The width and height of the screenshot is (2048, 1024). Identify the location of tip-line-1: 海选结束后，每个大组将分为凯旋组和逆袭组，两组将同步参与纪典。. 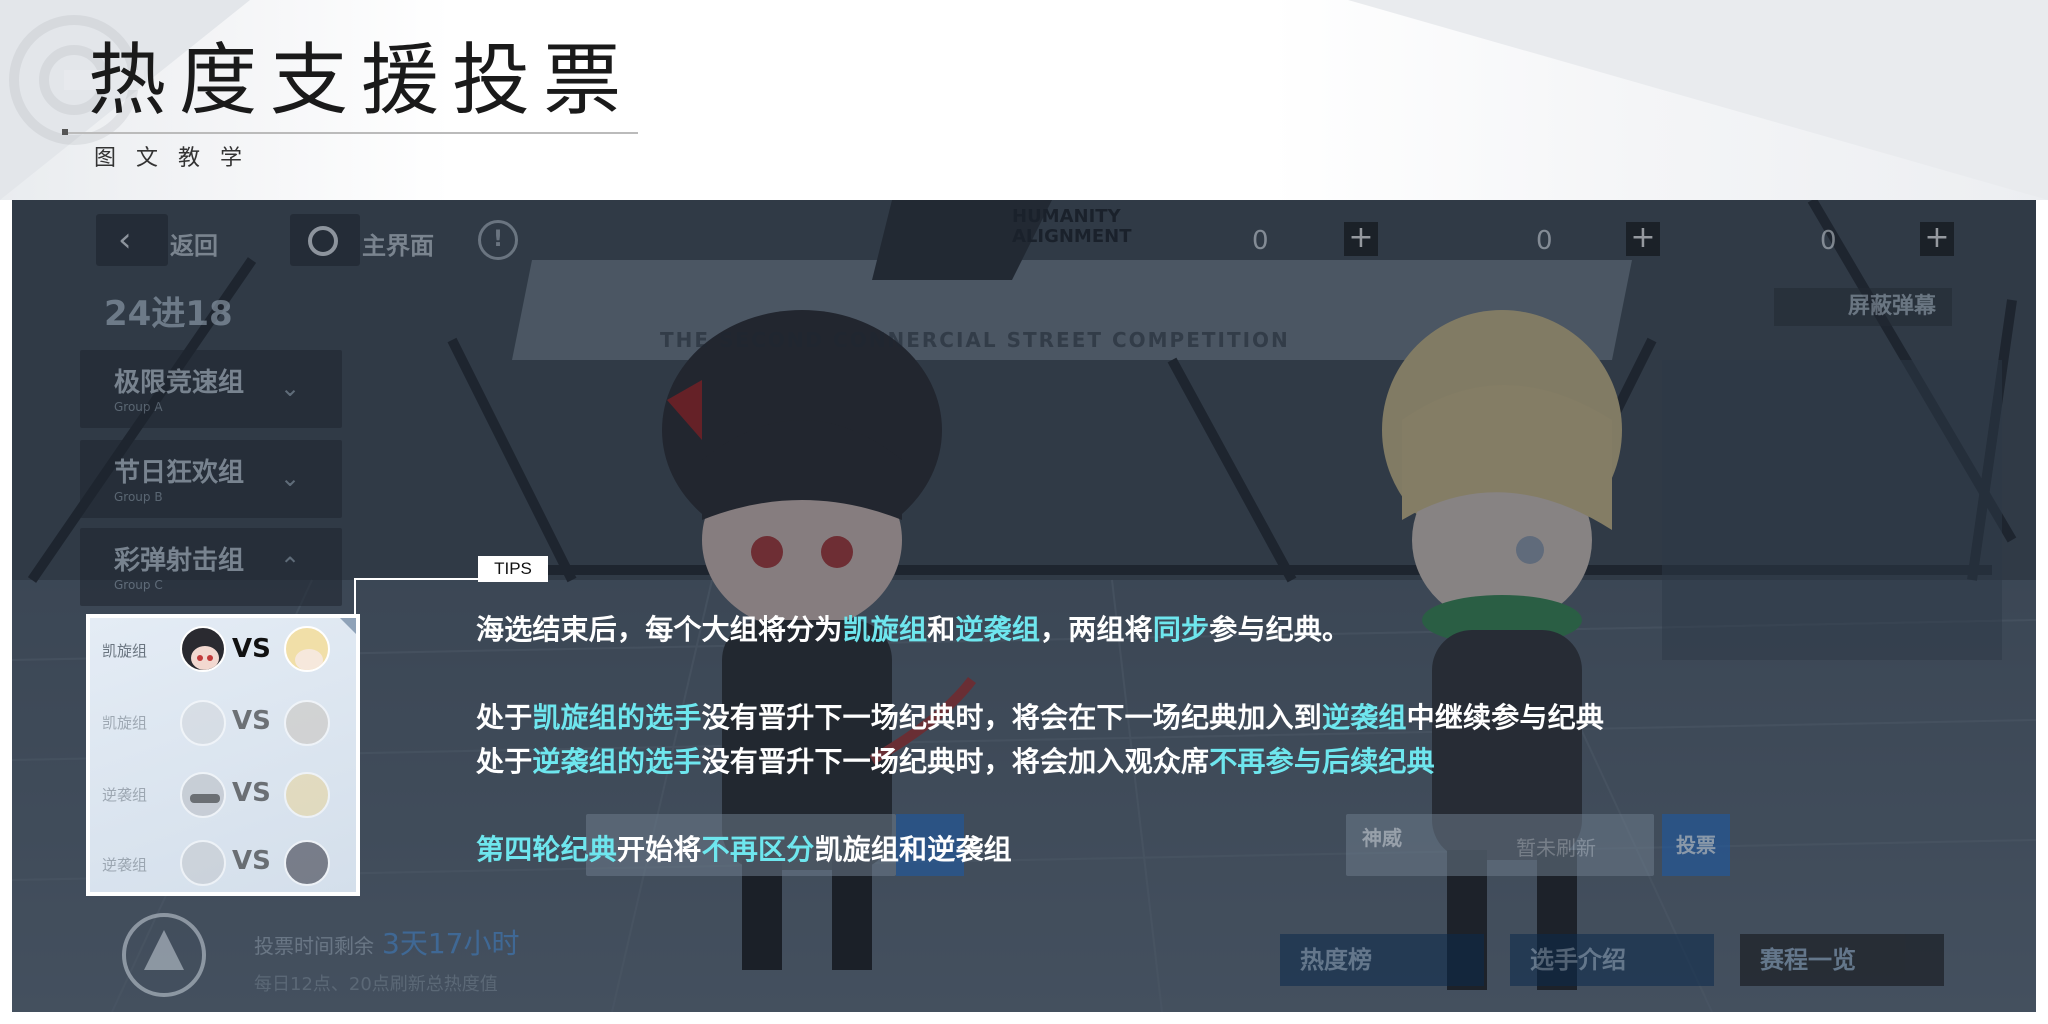
(913, 628).